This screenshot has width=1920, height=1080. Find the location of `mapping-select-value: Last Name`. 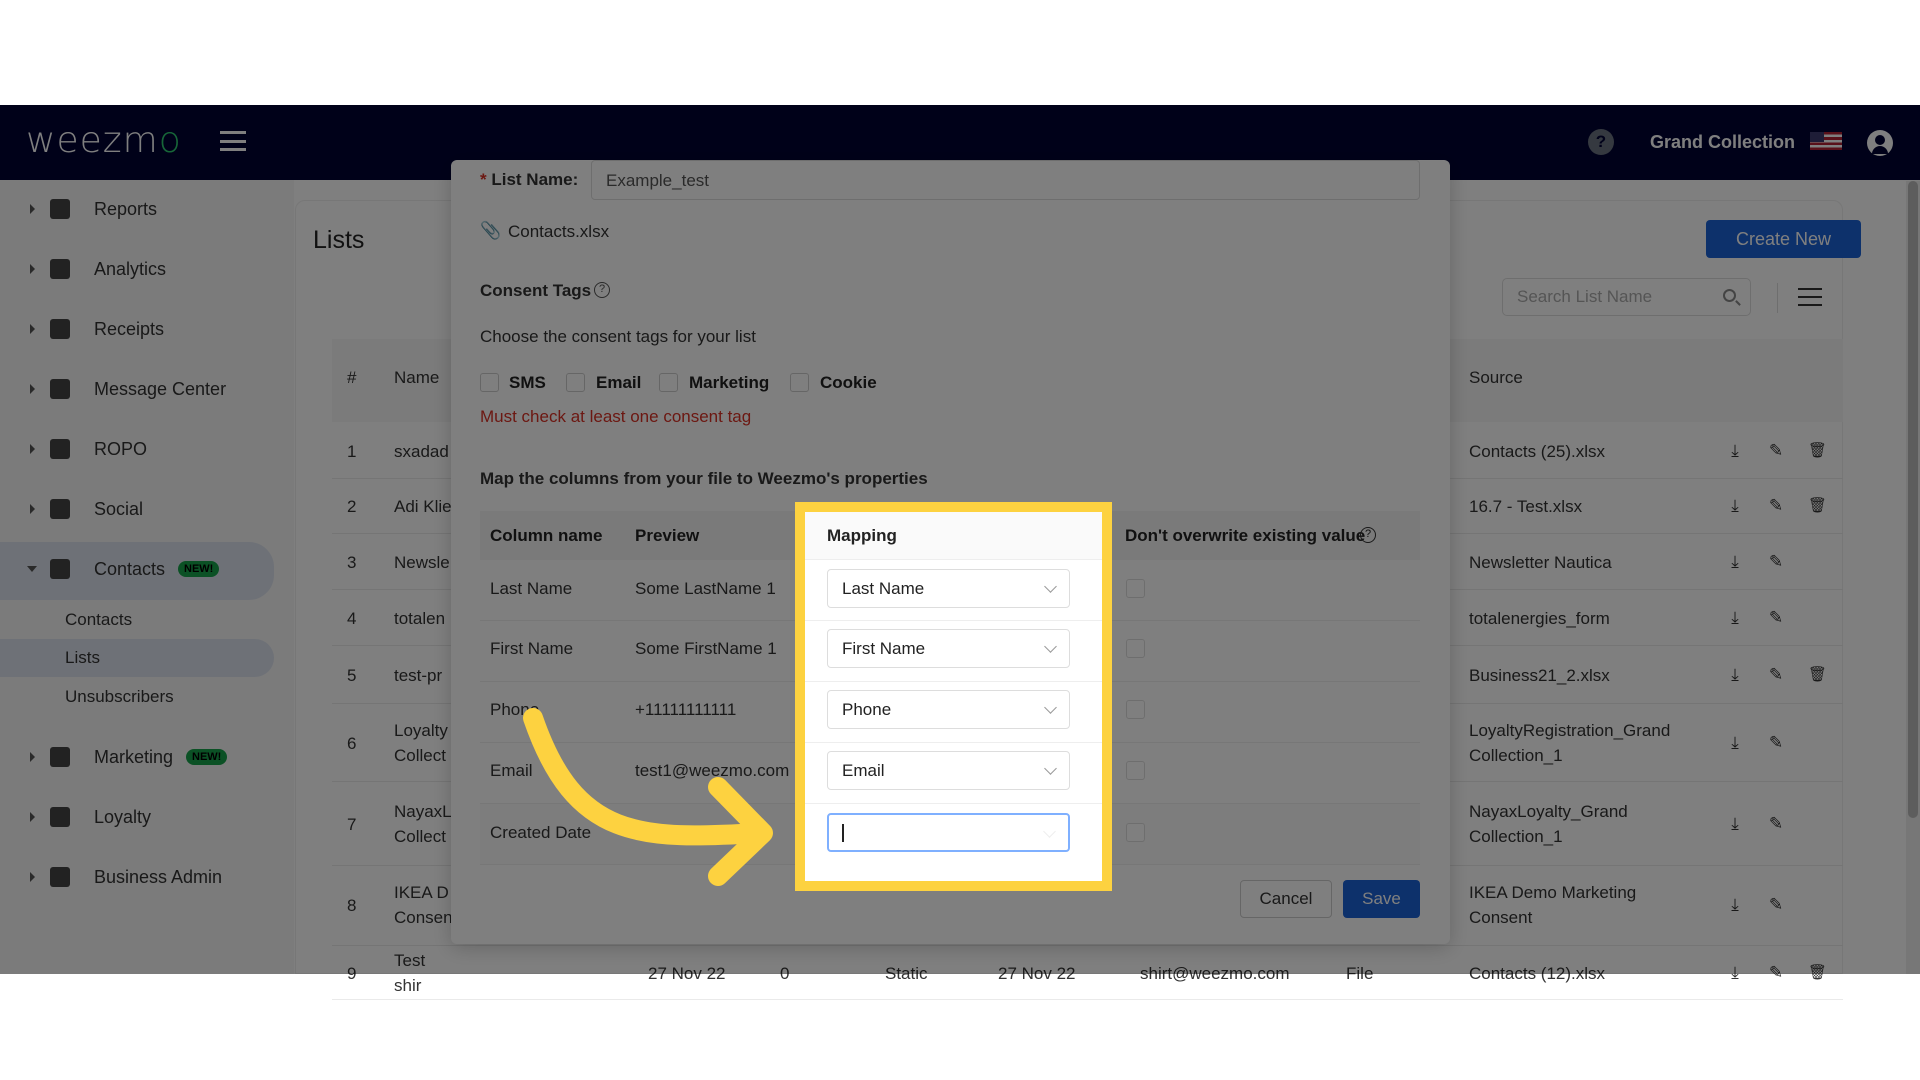

mapping-select-value: Last Name is located at coordinates (883, 588).